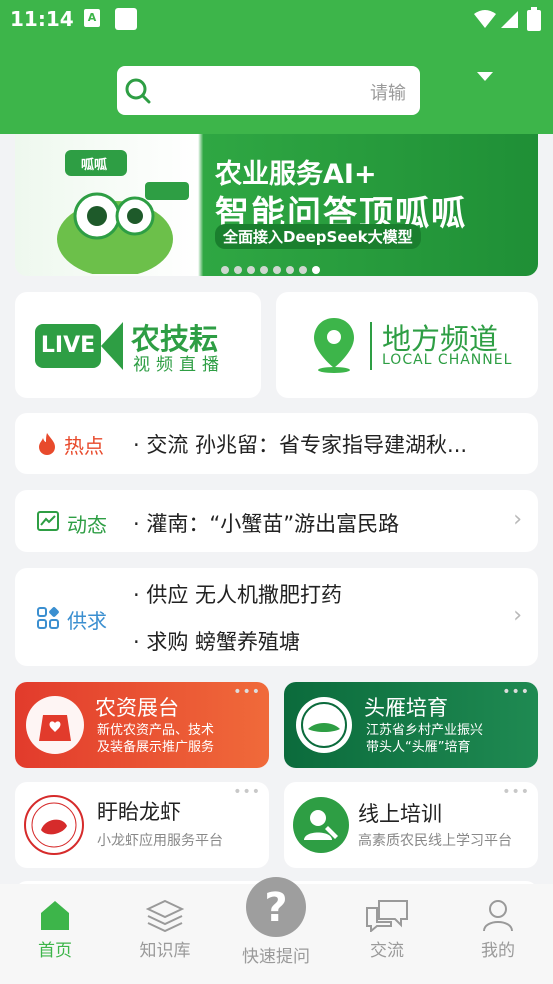 This screenshot has width=553, height=984. What do you see at coordinates (138, 91) in the screenshot?
I see `search-icon` at bounding box center [138, 91].